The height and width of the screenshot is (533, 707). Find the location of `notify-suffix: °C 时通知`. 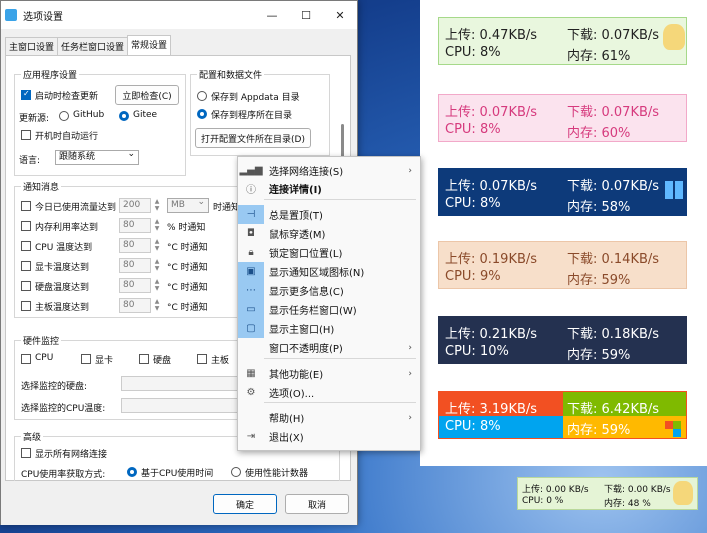

notify-suffix: °C 时通知 is located at coordinates (187, 248).